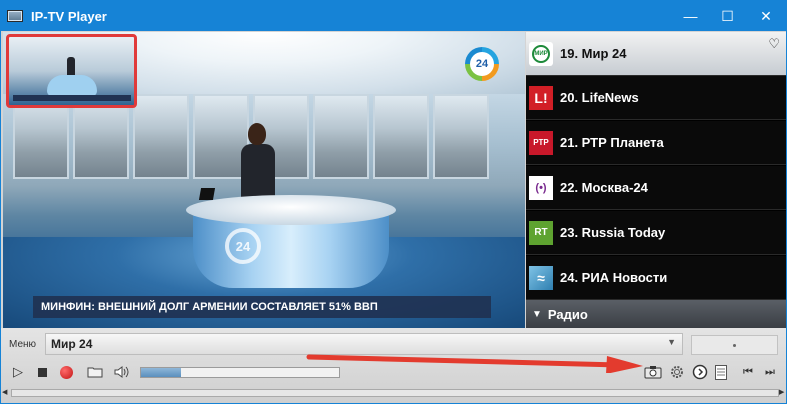 This screenshot has width=787, height=404. What do you see at coordinates (614, 277) in the screenshot?
I see `channel-name: 24. РИА Новости` at bounding box center [614, 277].